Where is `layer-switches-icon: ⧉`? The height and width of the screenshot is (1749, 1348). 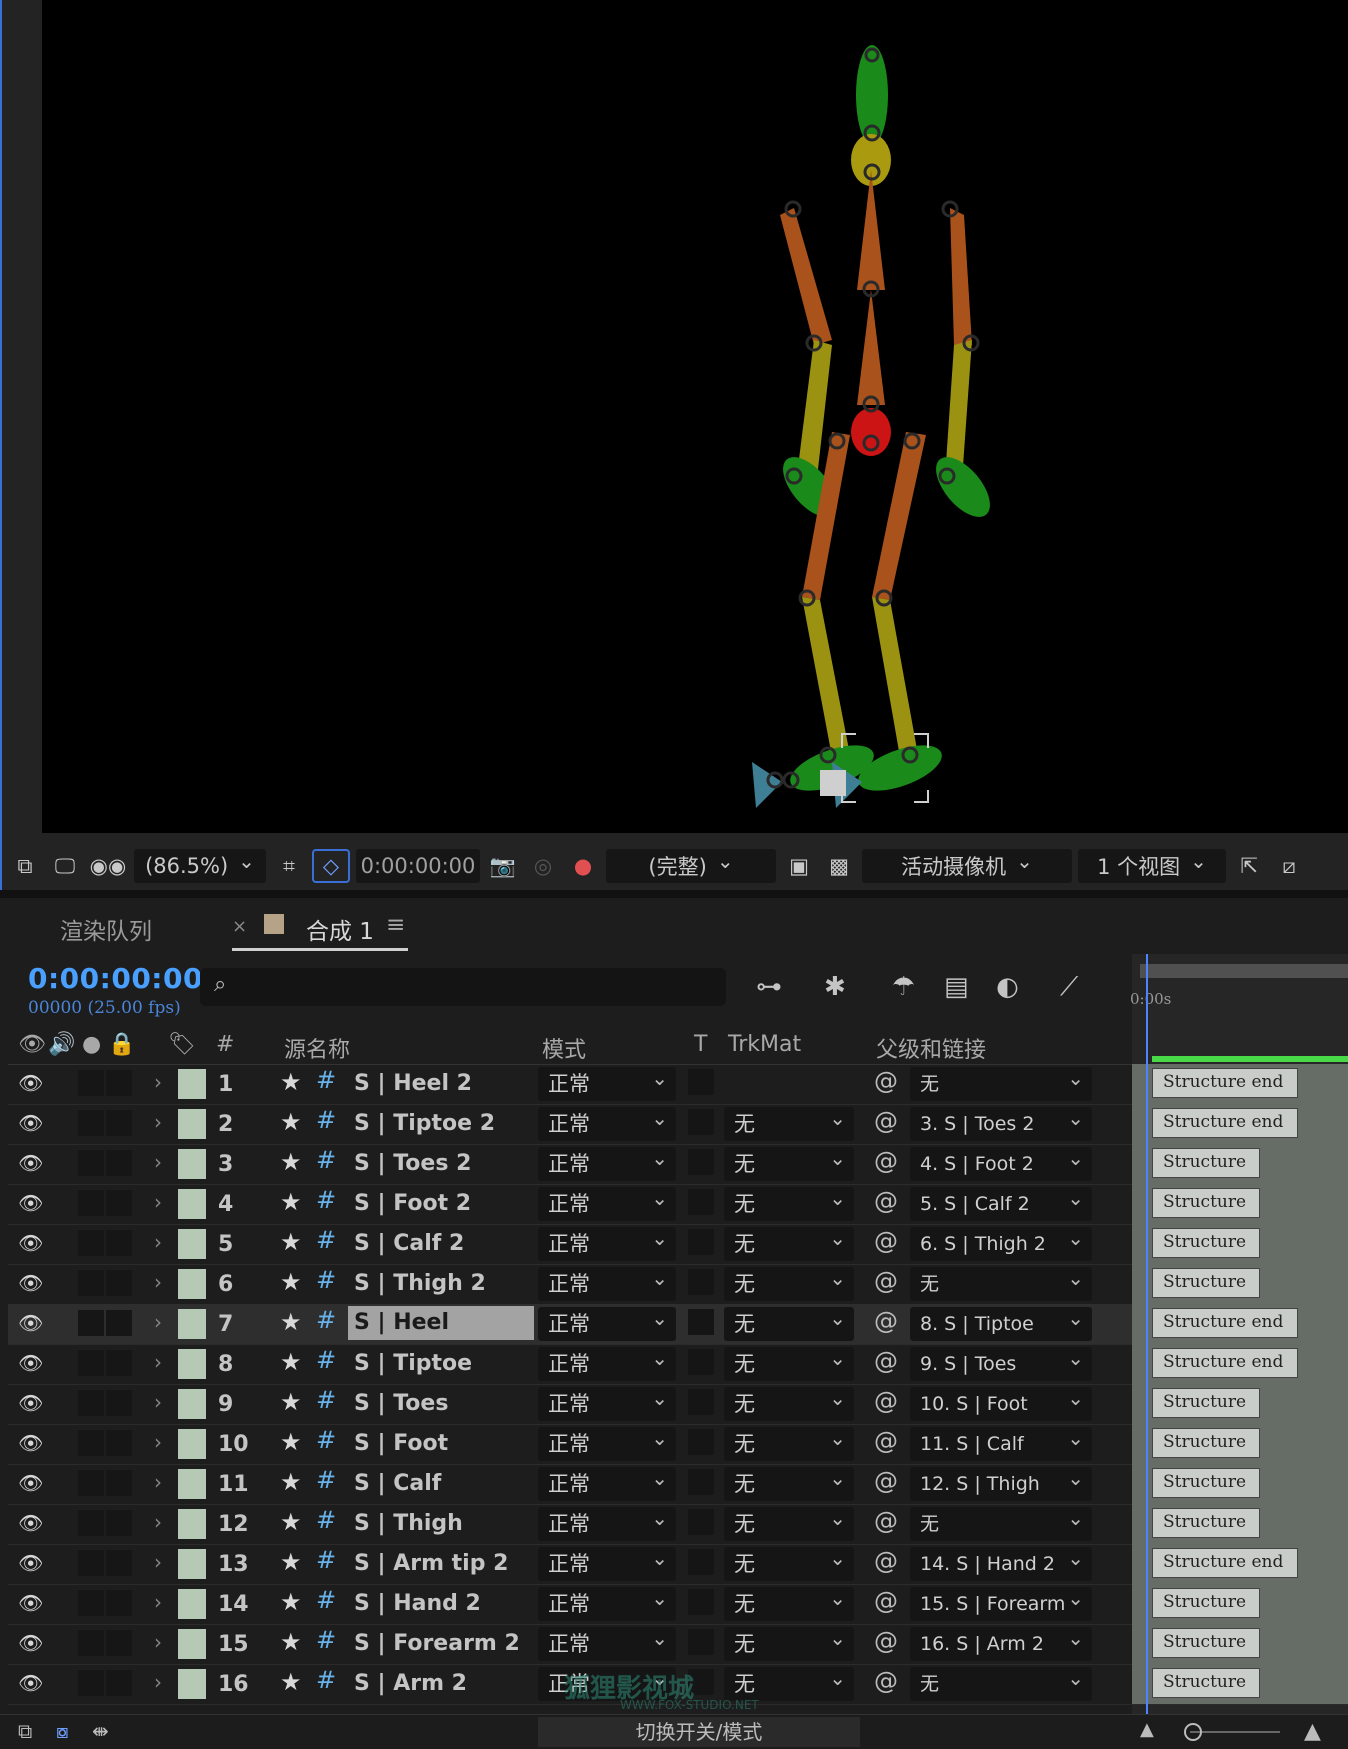
layer-switches-icon: ⧉ is located at coordinates (25, 1731).